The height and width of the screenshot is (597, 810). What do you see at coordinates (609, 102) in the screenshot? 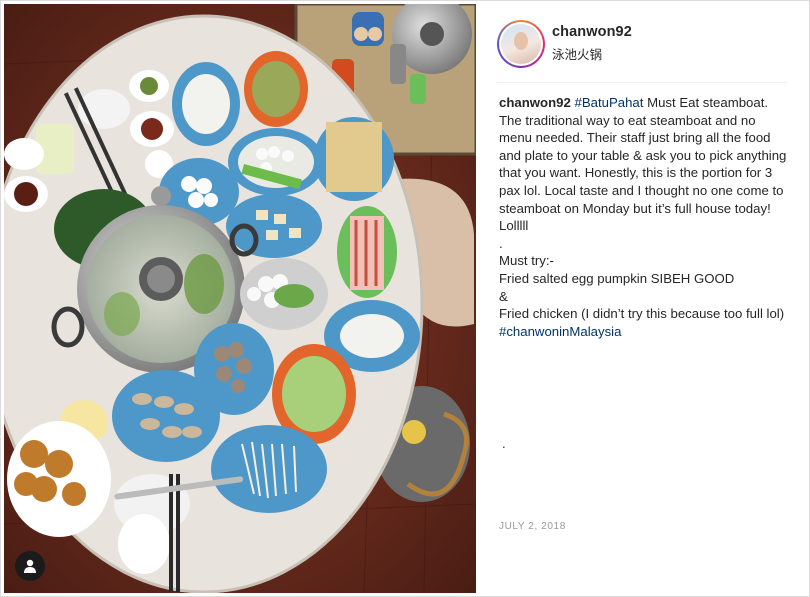
I see `hashtag-batupahat: #BatuPahat` at bounding box center [609, 102].